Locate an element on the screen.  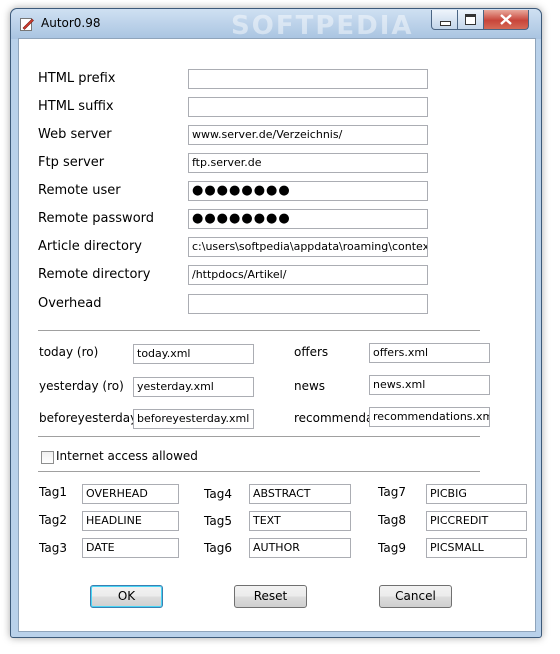
beforeyesterday-input: beforeyesterday.xml is located at coordinates (193, 419).